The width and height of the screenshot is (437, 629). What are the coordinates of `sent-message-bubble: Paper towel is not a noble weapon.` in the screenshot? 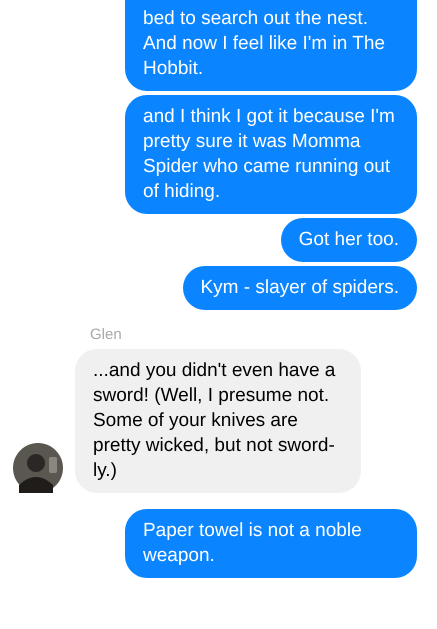 It's located at (271, 543).